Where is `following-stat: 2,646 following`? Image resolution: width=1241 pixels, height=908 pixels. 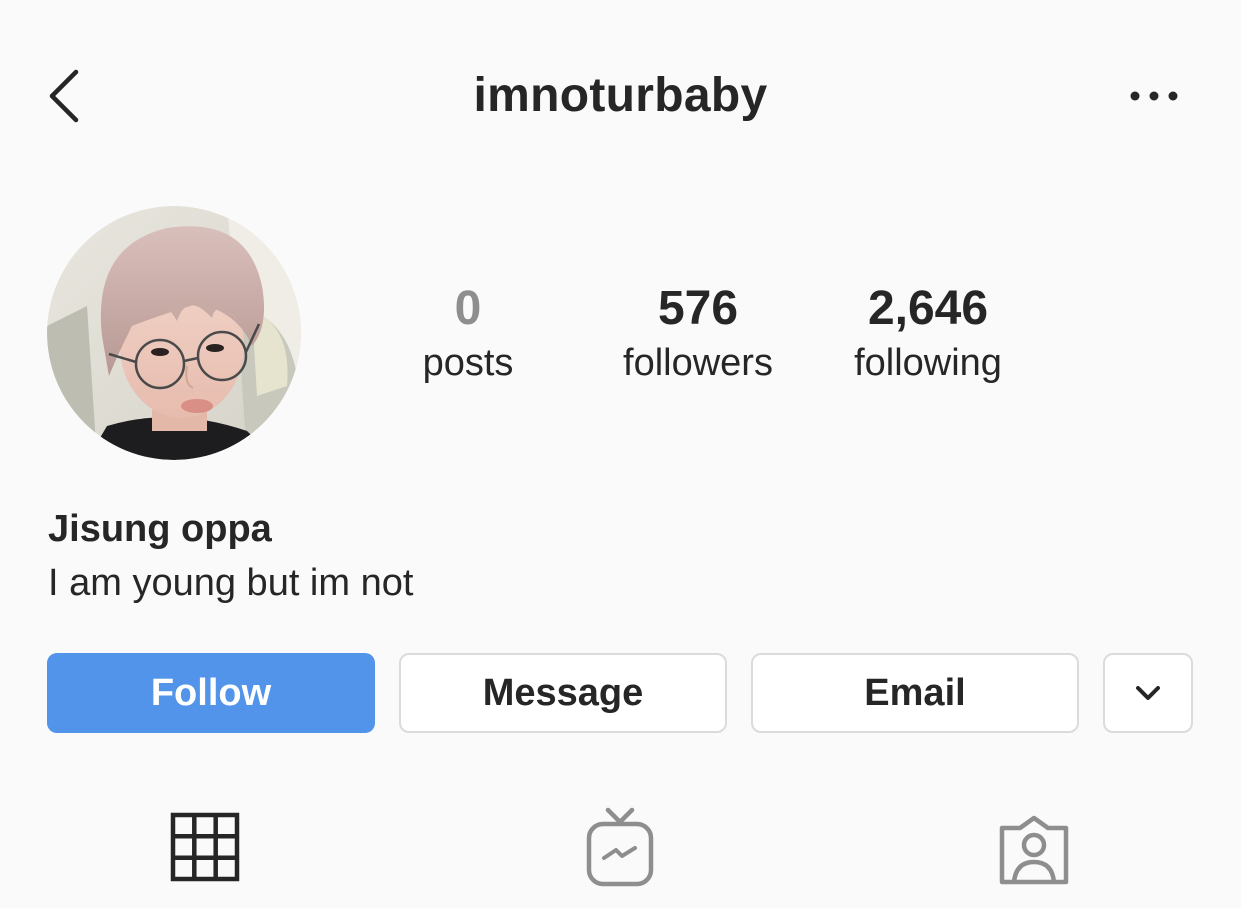 following-stat: 2,646 following is located at coordinates (928, 334).